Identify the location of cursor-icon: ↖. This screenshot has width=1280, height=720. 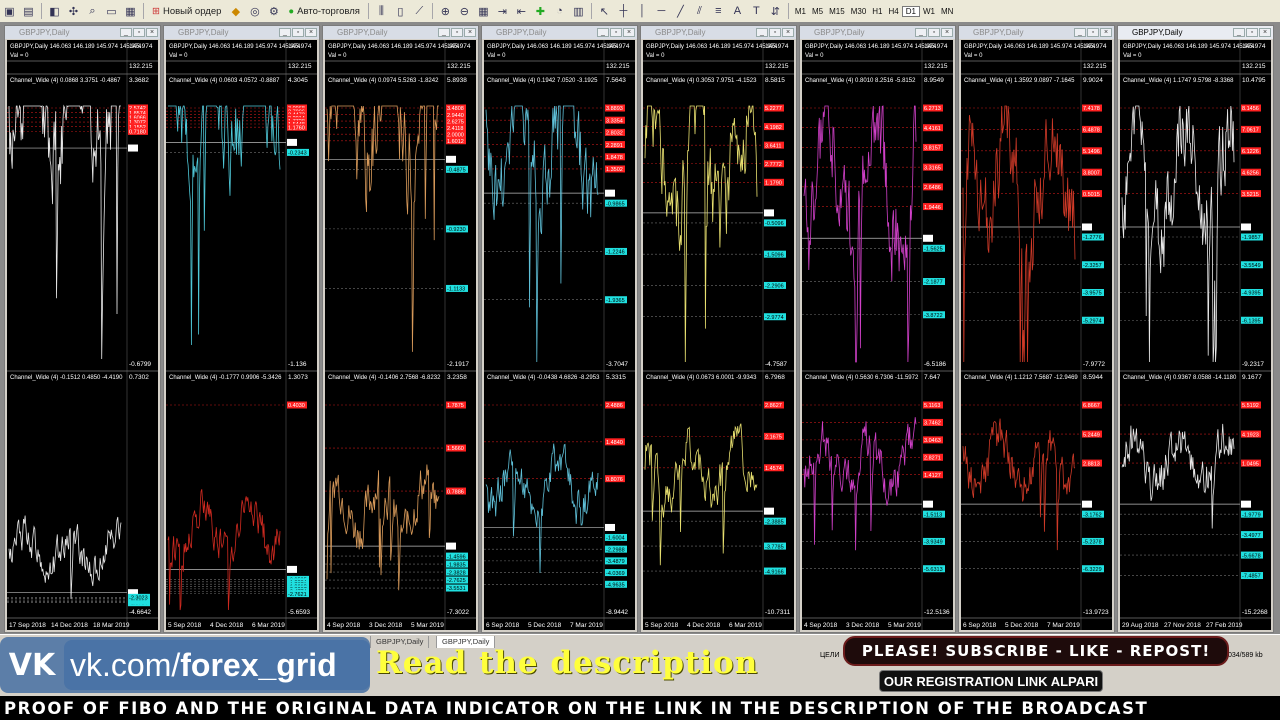
(604, 11).